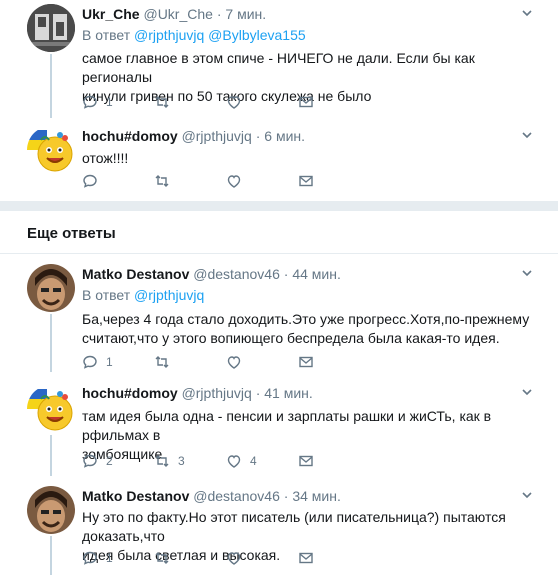 Image resolution: width=558 pixels, height=575 pixels. What do you see at coordinates (111, 14) in the screenshot?
I see `author-name: Ukr_Che` at bounding box center [111, 14].